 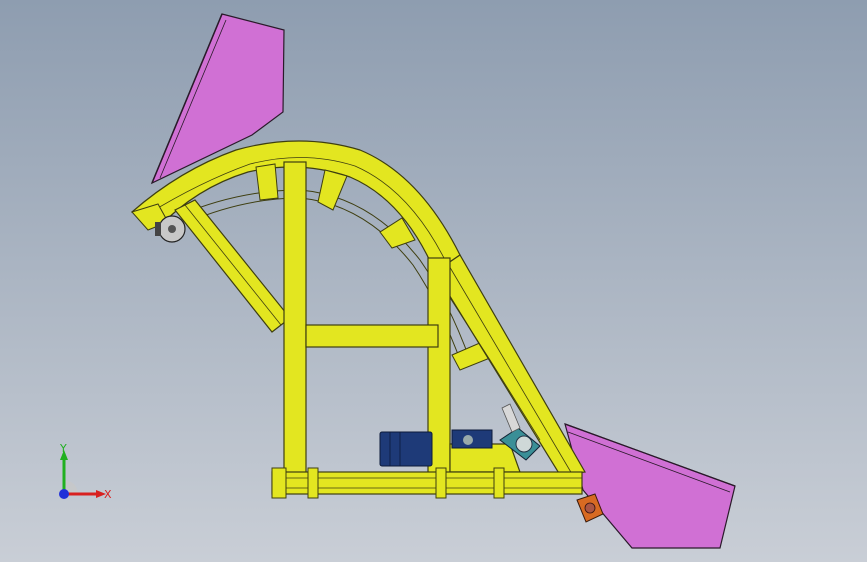 I want to click on crossbar, so click(x=372, y=336).